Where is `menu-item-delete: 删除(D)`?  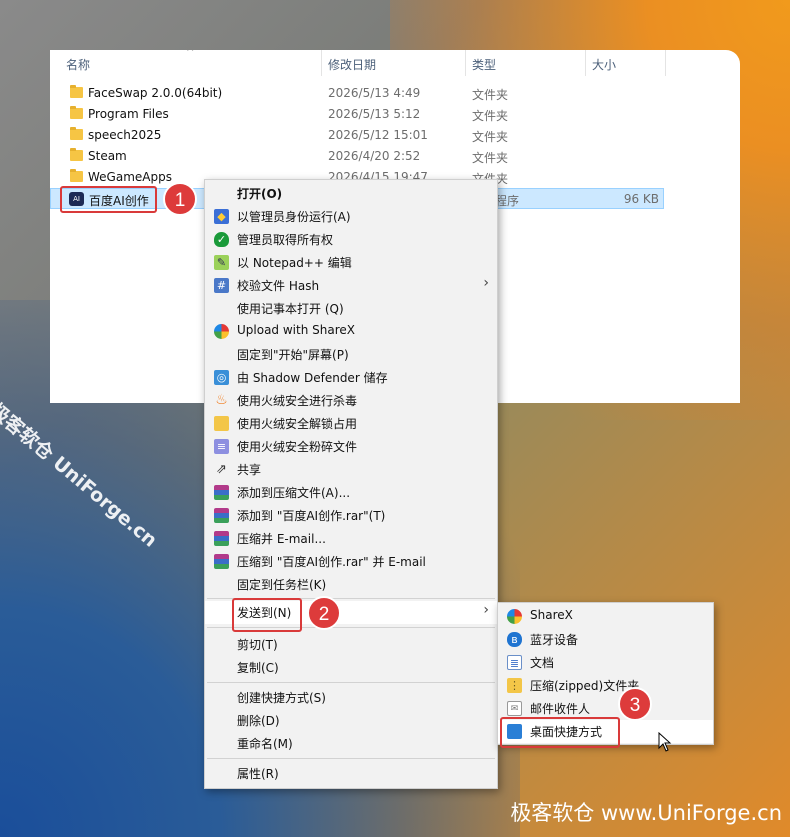 menu-item-delete: 删除(D) is located at coordinates (351, 720).